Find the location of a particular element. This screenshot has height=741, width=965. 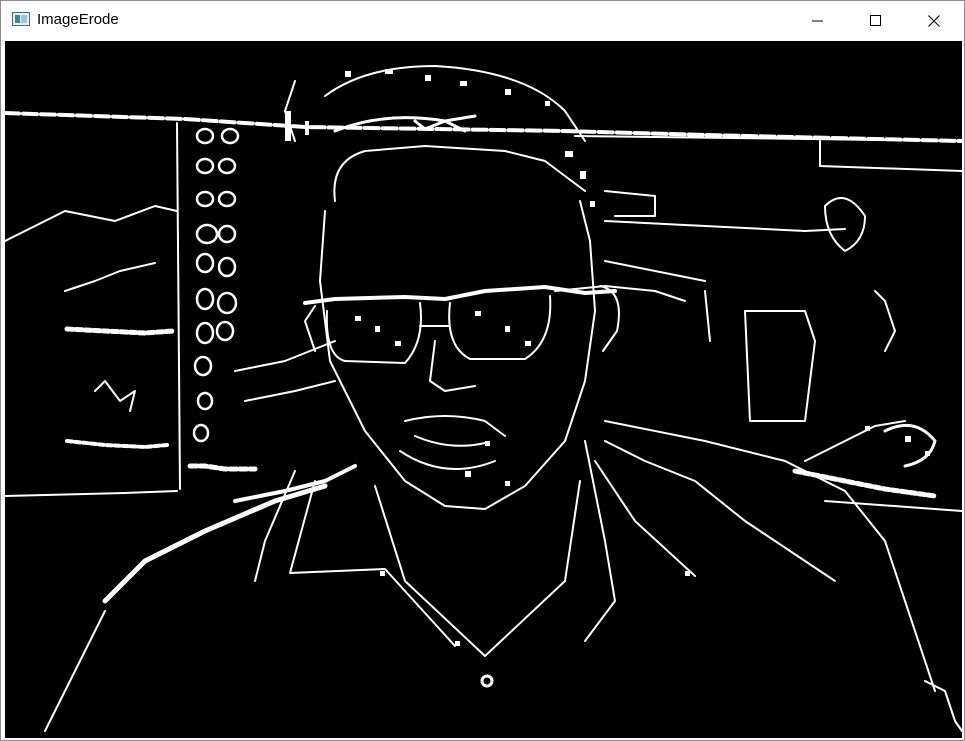

close-icon is located at coordinates (934, 20).